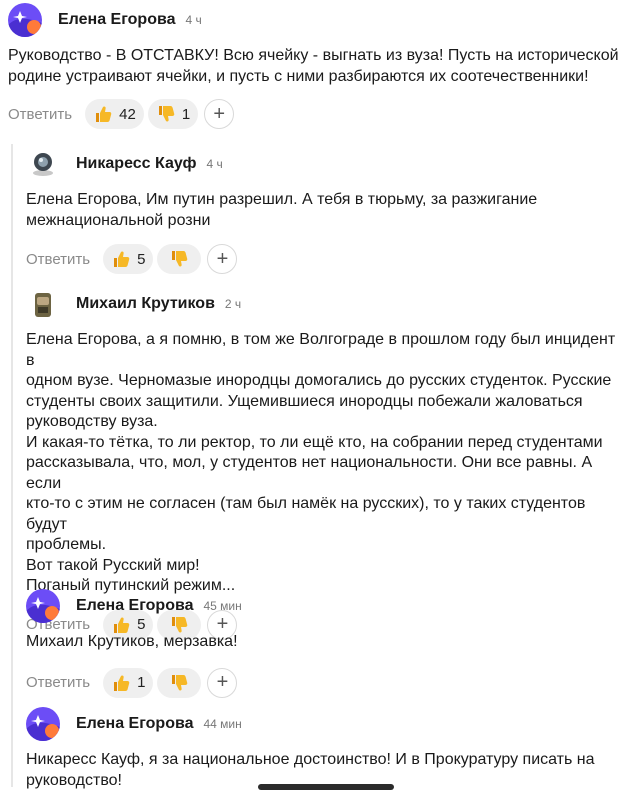 The height and width of the screenshot is (791, 628). What do you see at coordinates (314, 114) in the screenshot?
I see `comment-actions: Ответить 42 1 +` at bounding box center [314, 114].